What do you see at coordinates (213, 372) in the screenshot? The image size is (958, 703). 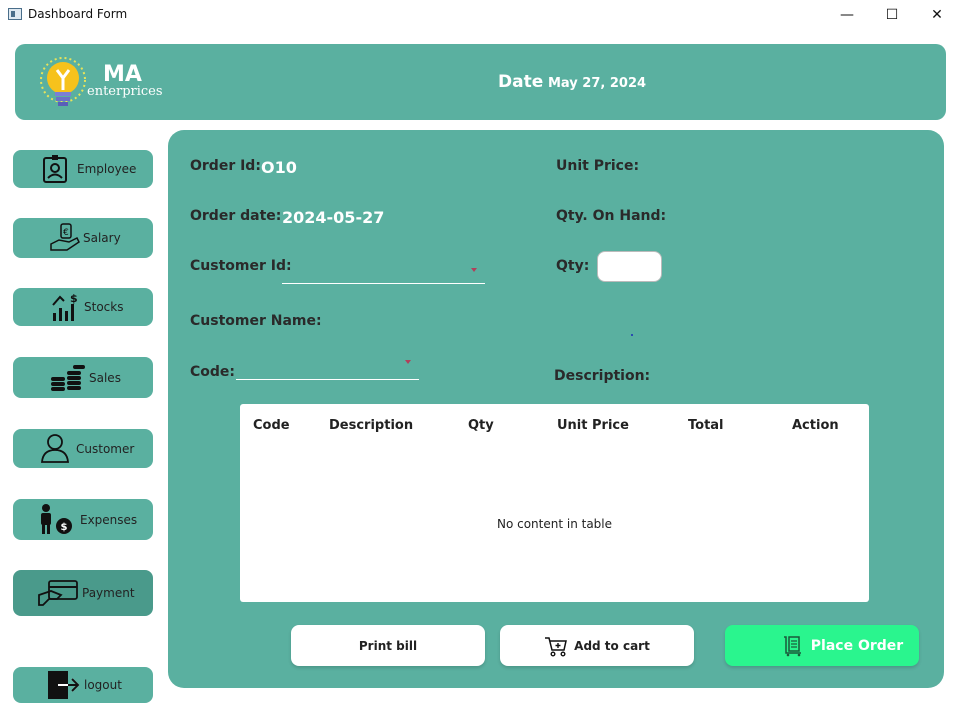 I see `code-label: Code:` at bounding box center [213, 372].